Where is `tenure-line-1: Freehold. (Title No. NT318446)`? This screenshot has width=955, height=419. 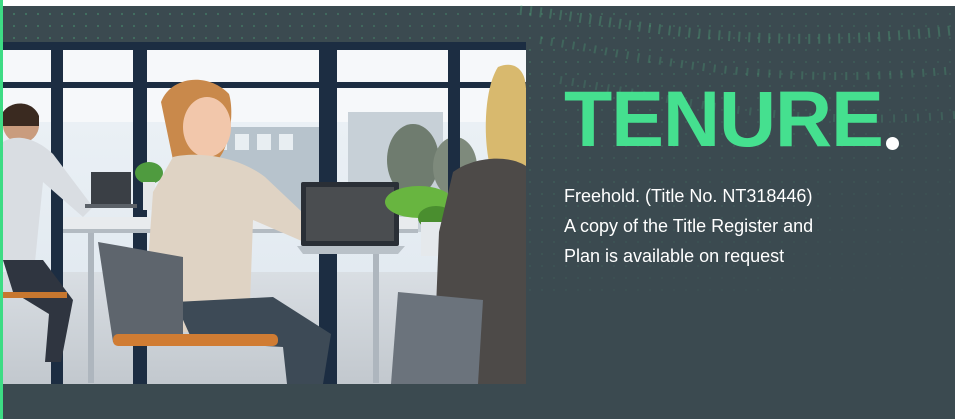 tenure-line-1: Freehold. (Title No. NT318446) is located at coordinates (688, 196).